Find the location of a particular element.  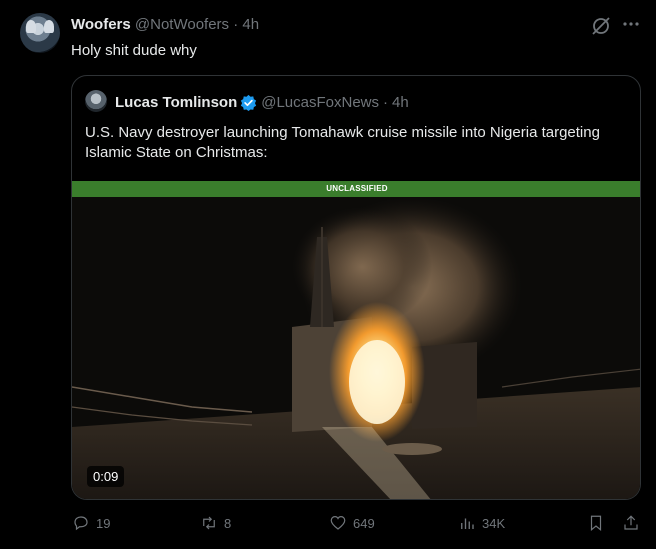

reply-icon is located at coordinates (81, 523).